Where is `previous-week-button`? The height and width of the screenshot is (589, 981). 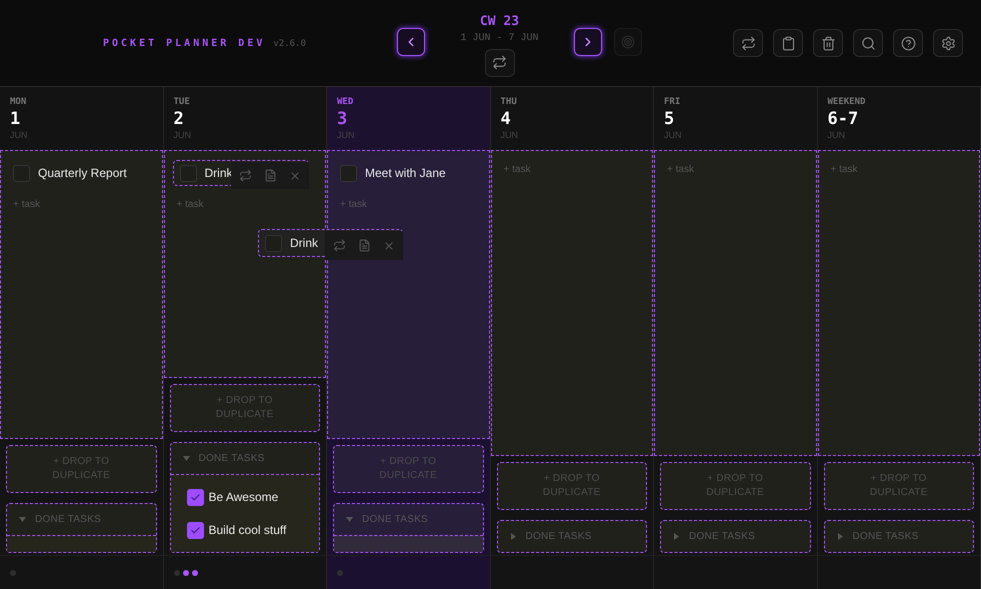
previous-week-button is located at coordinates (411, 42).